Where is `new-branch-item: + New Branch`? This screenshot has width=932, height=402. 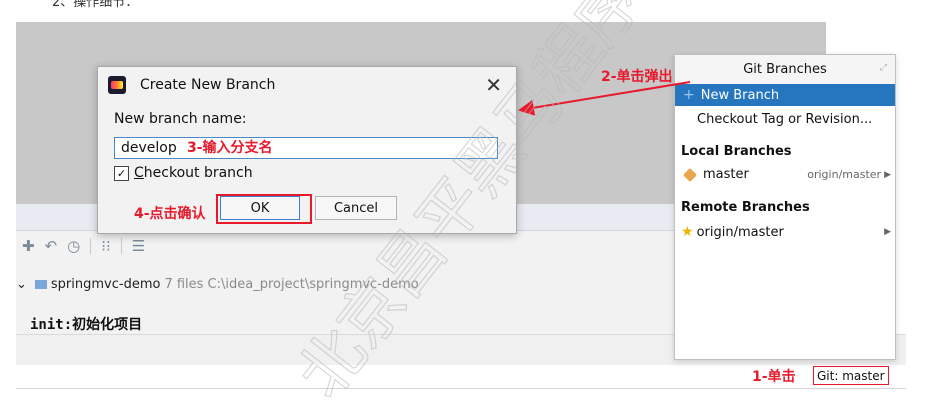
new-branch-item: + New Branch is located at coordinates (785, 95).